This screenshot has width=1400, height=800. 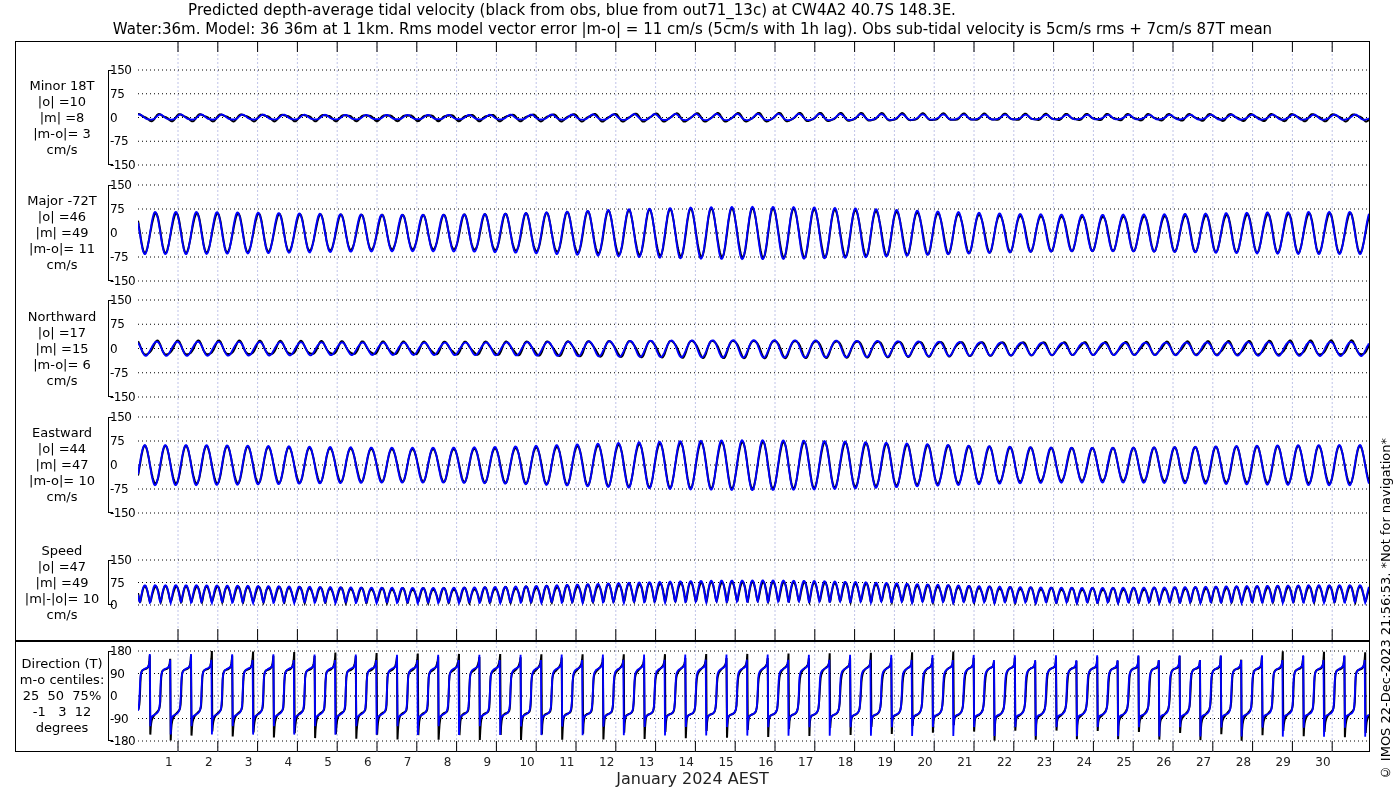 I want to click on panel-label: |m| =47, so click(x=62, y=465).